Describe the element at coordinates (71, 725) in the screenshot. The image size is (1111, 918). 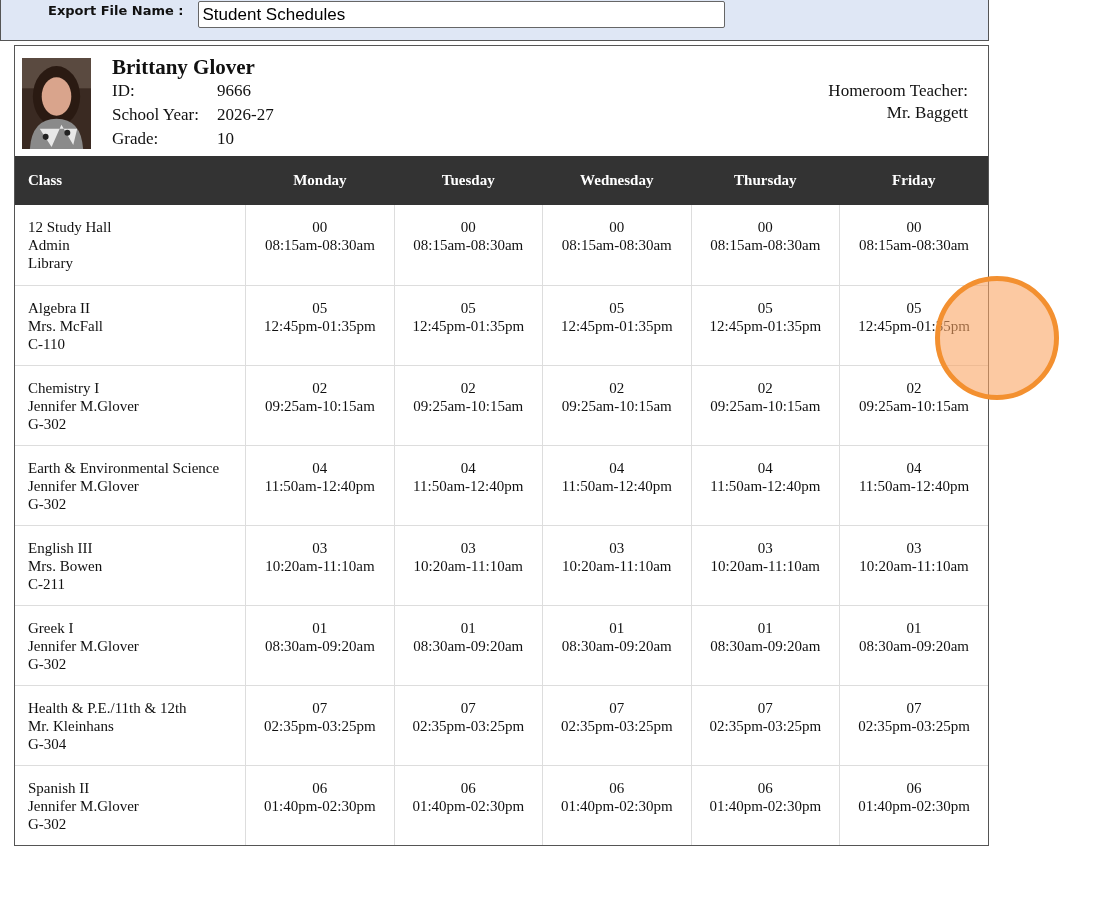
I see `class-info: Mr. Kleinhans` at that location.